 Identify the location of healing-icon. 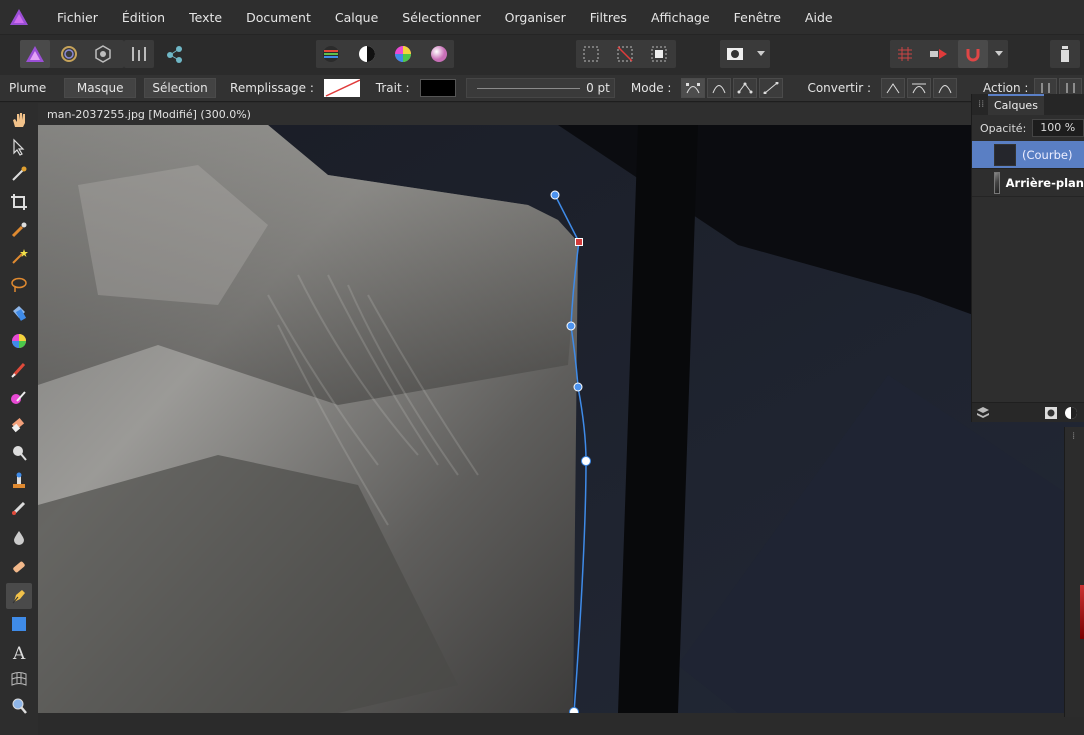
(19, 508).